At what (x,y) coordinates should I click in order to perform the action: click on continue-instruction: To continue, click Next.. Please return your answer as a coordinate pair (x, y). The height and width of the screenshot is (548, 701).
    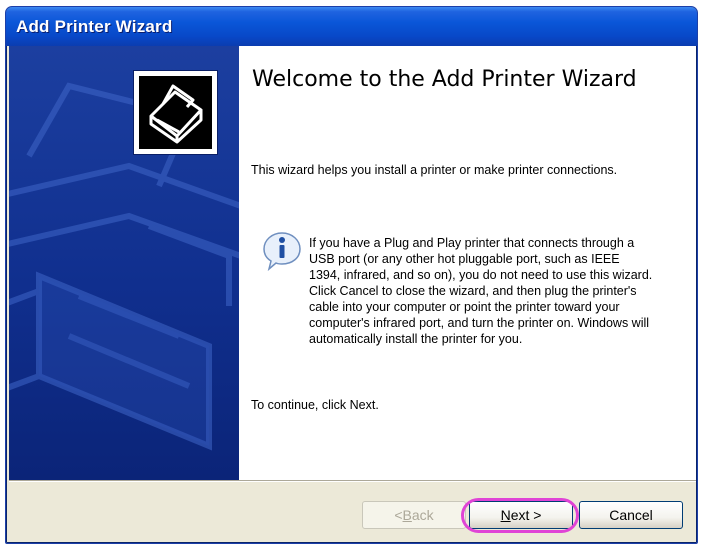
    Looking at the image, I should click on (315, 405).